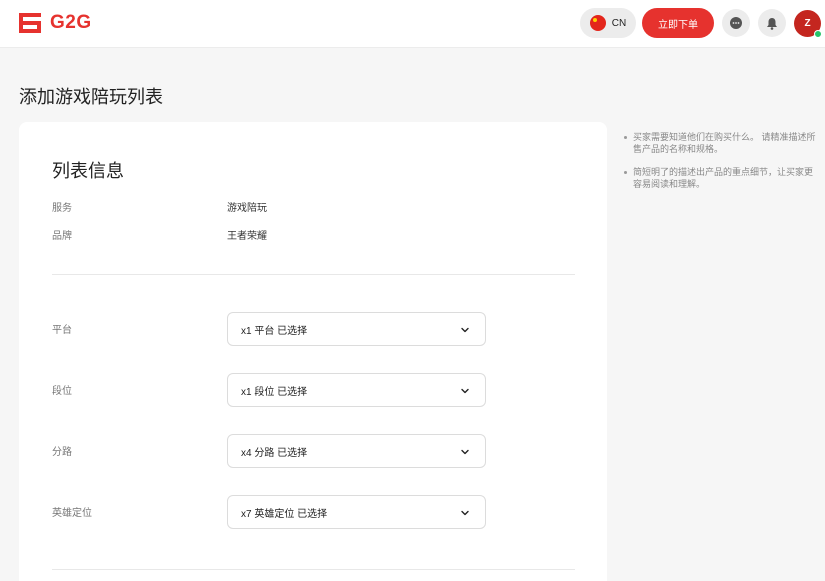 This screenshot has width=825, height=581. Describe the element at coordinates (412, 24) in the screenshot. I see `top-header: G2G CN 立即下单 Z` at that location.